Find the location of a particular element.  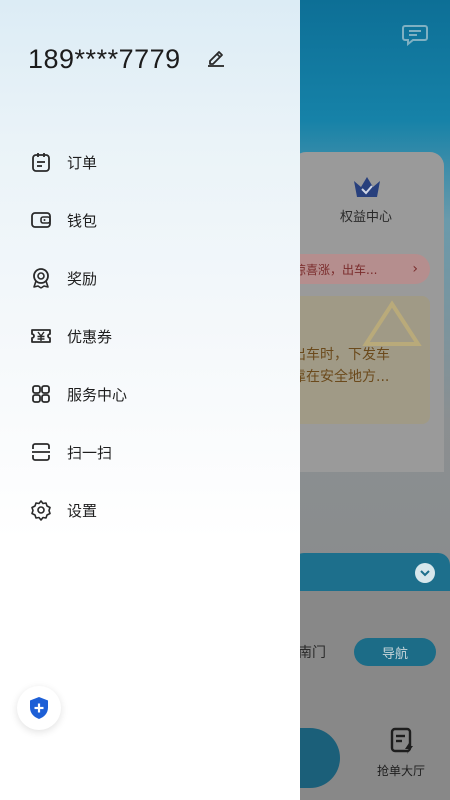

user-phone-number: 189****7779 is located at coordinates (104, 59).